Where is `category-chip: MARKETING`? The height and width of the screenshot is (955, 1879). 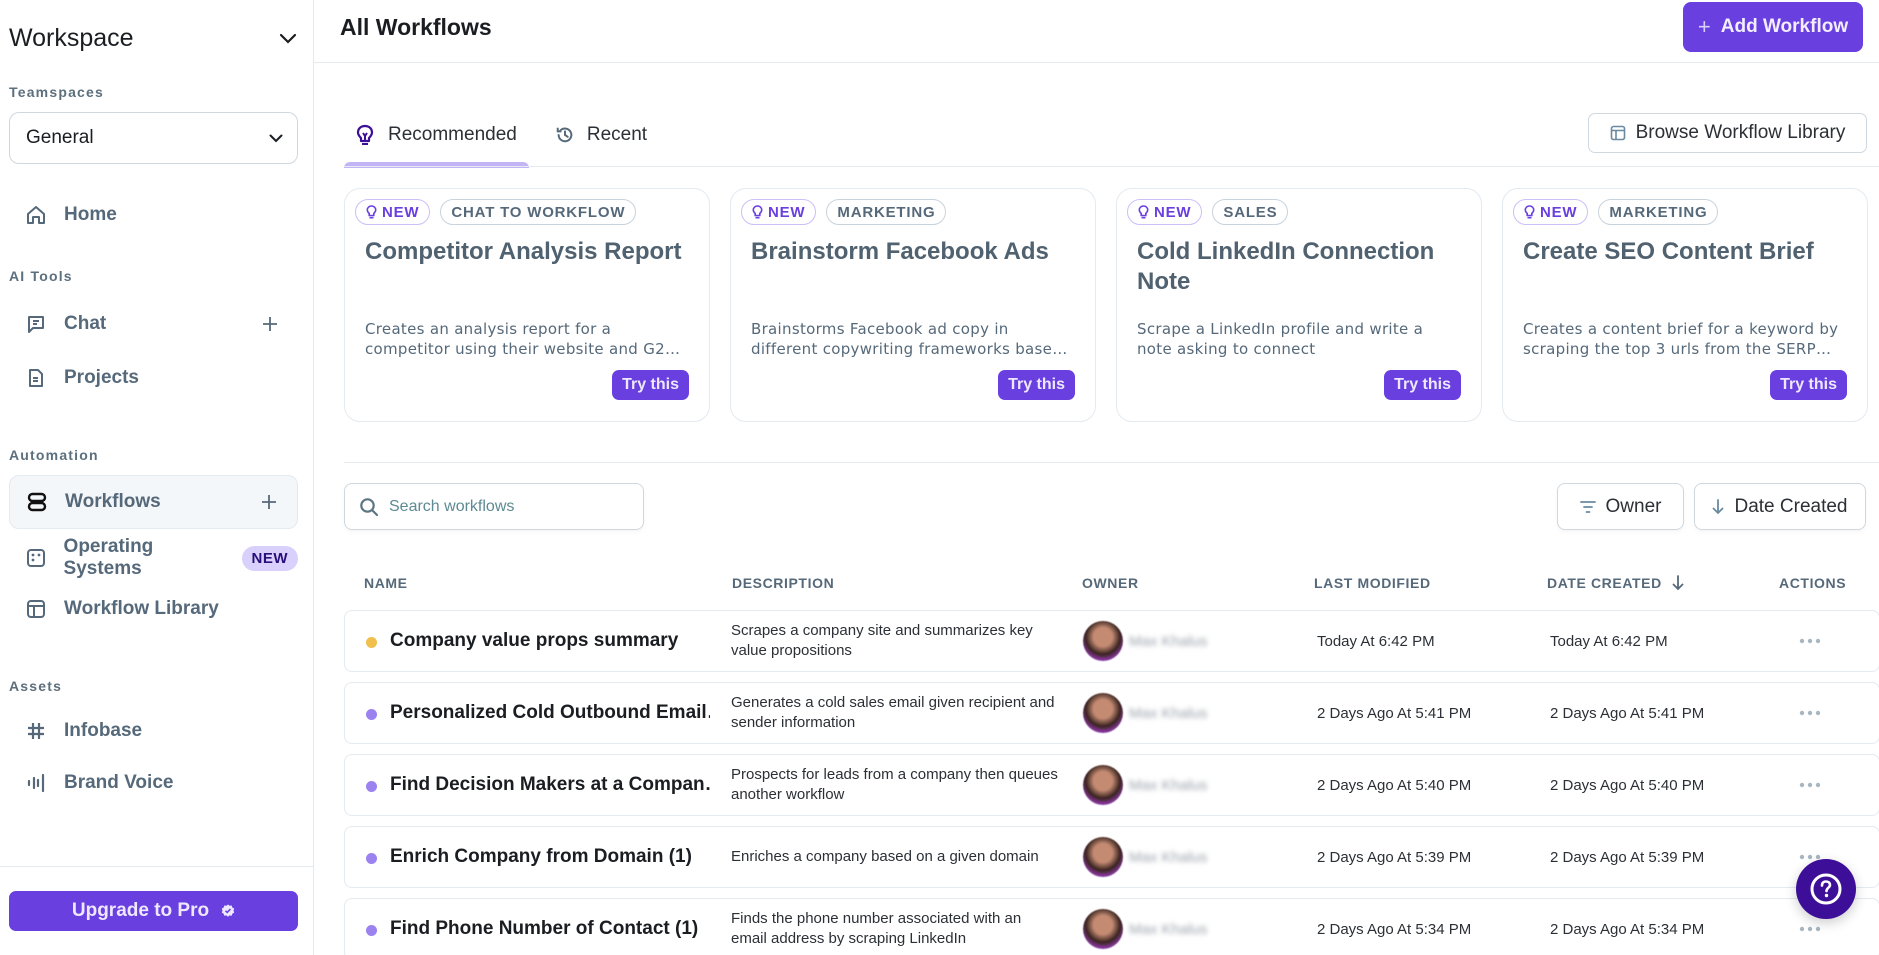
category-chip: MARKETING is located at coordinates (886, 212).